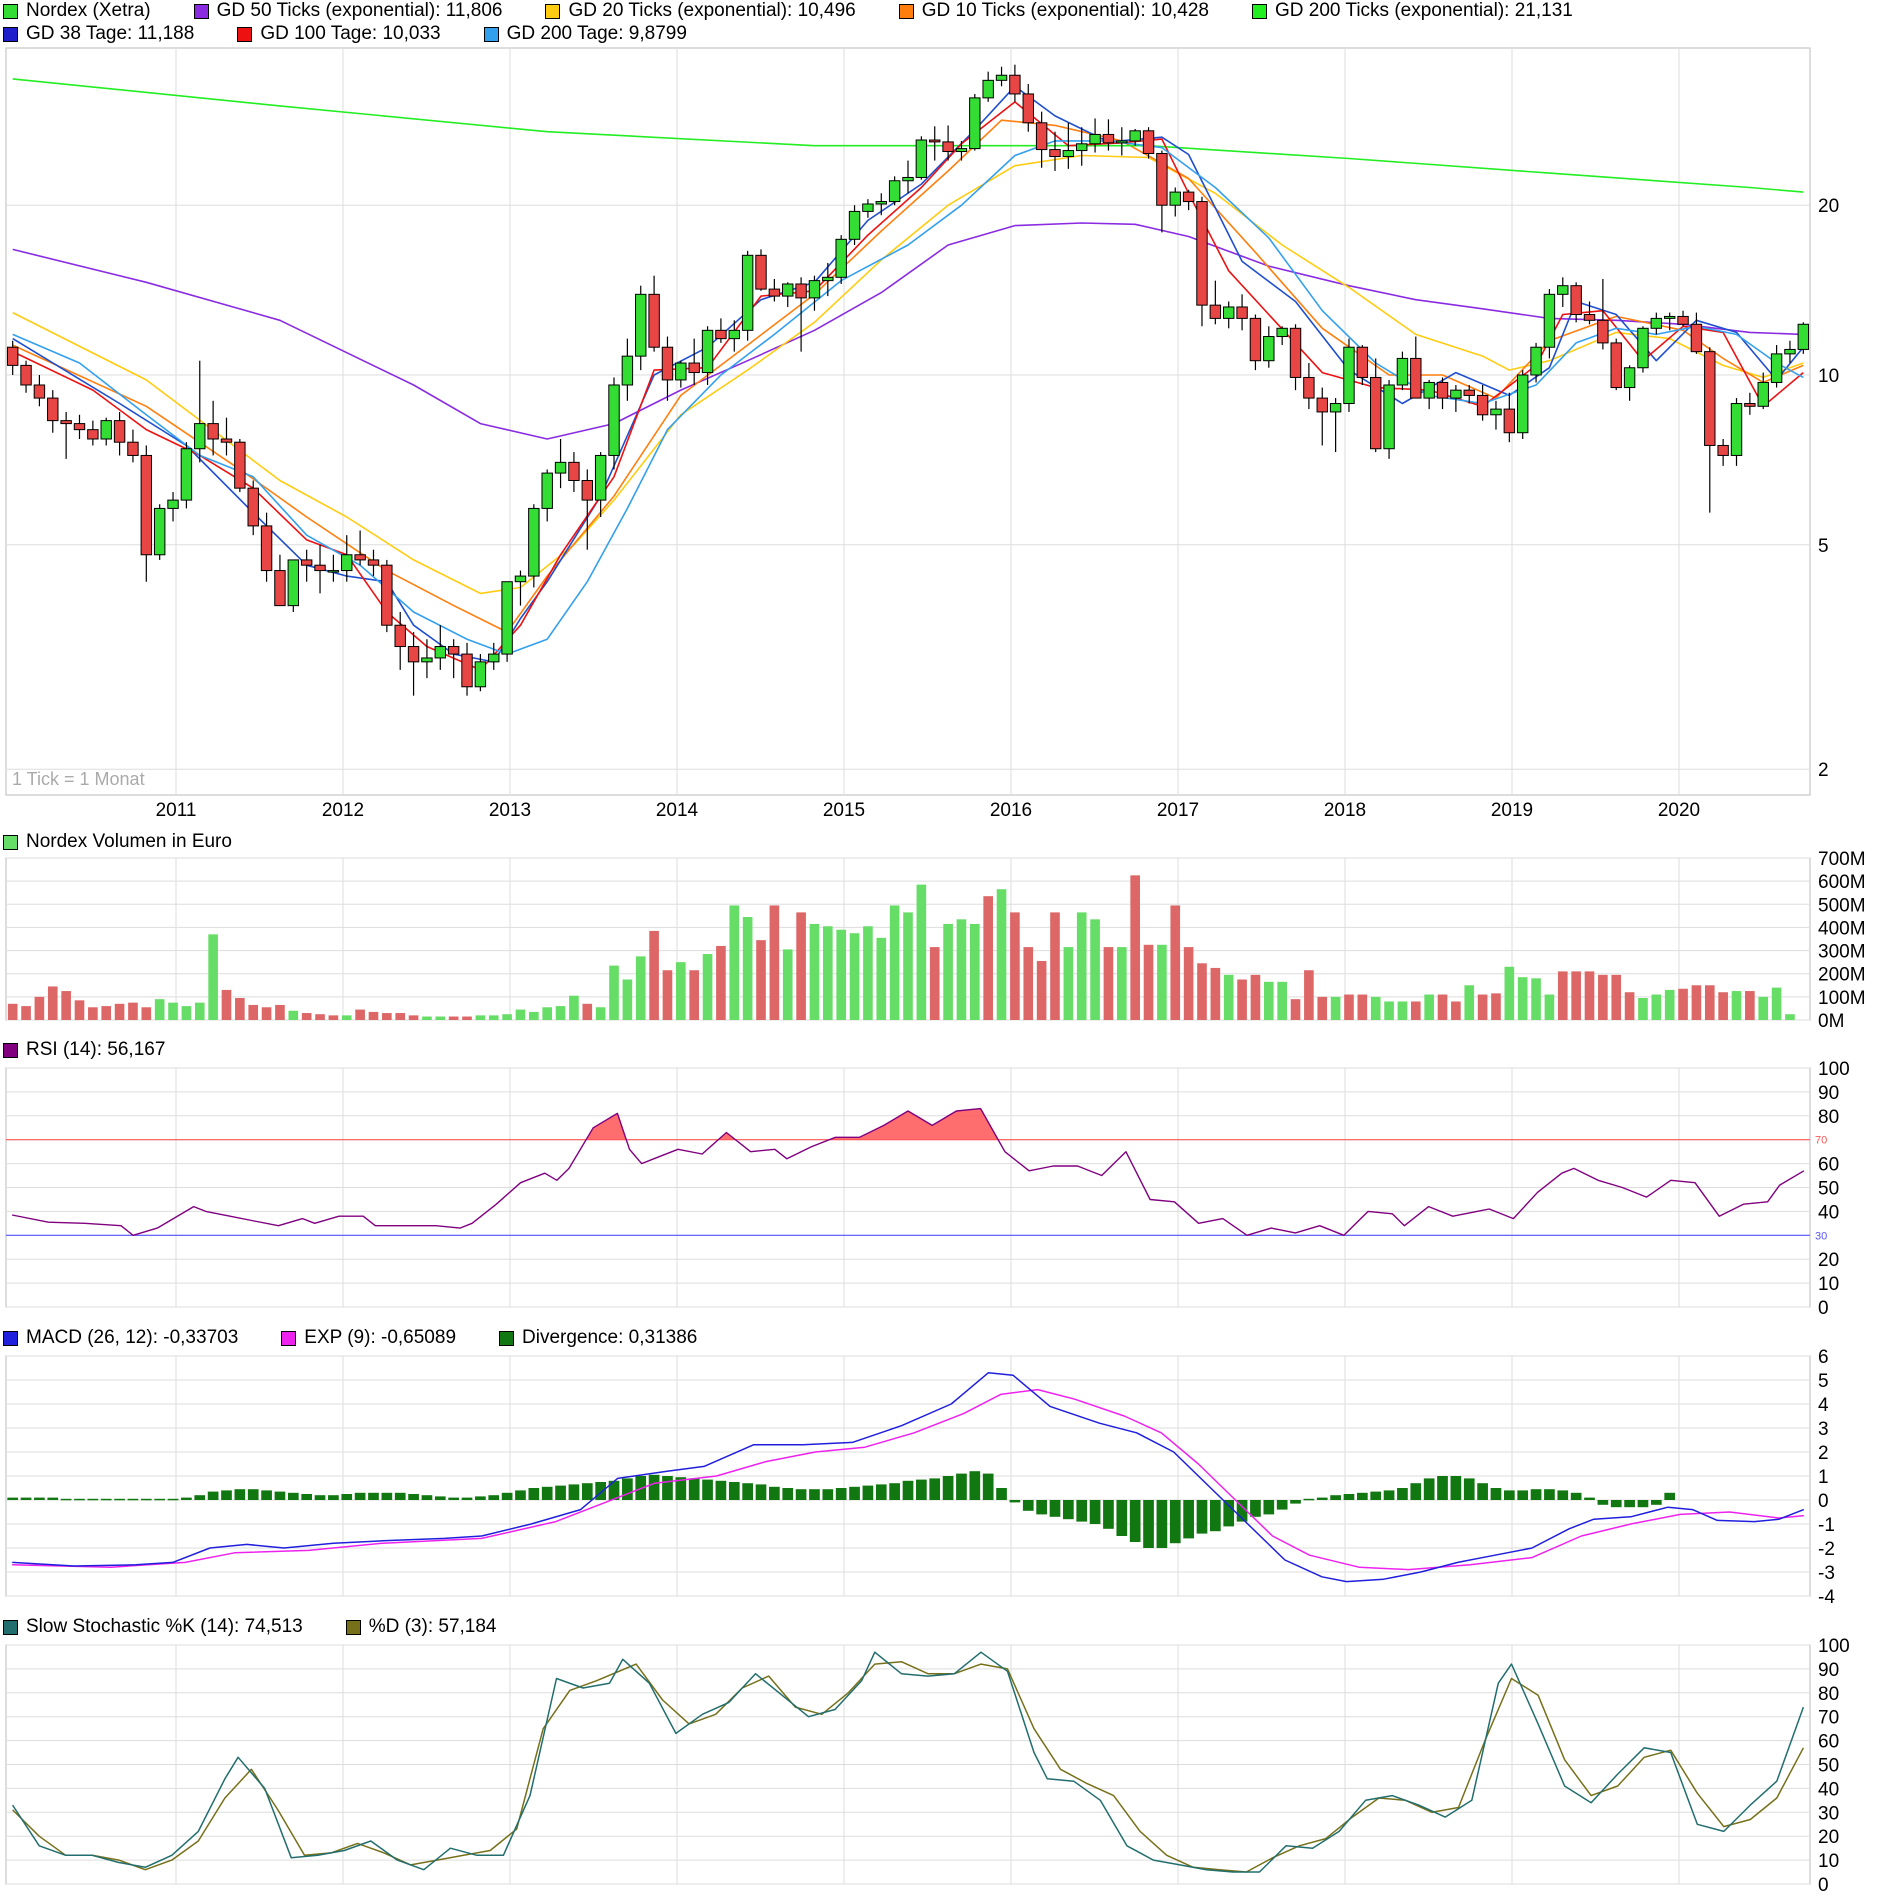 The height and width of the screenshot is (1901, 1880). I want to click on x-tick-label: 2017, so click(1178, 810).